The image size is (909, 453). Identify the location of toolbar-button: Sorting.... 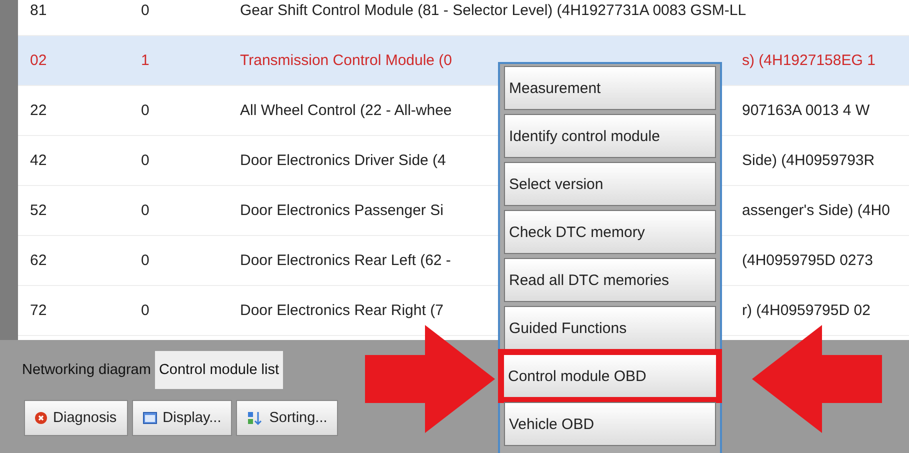
(287, 418).